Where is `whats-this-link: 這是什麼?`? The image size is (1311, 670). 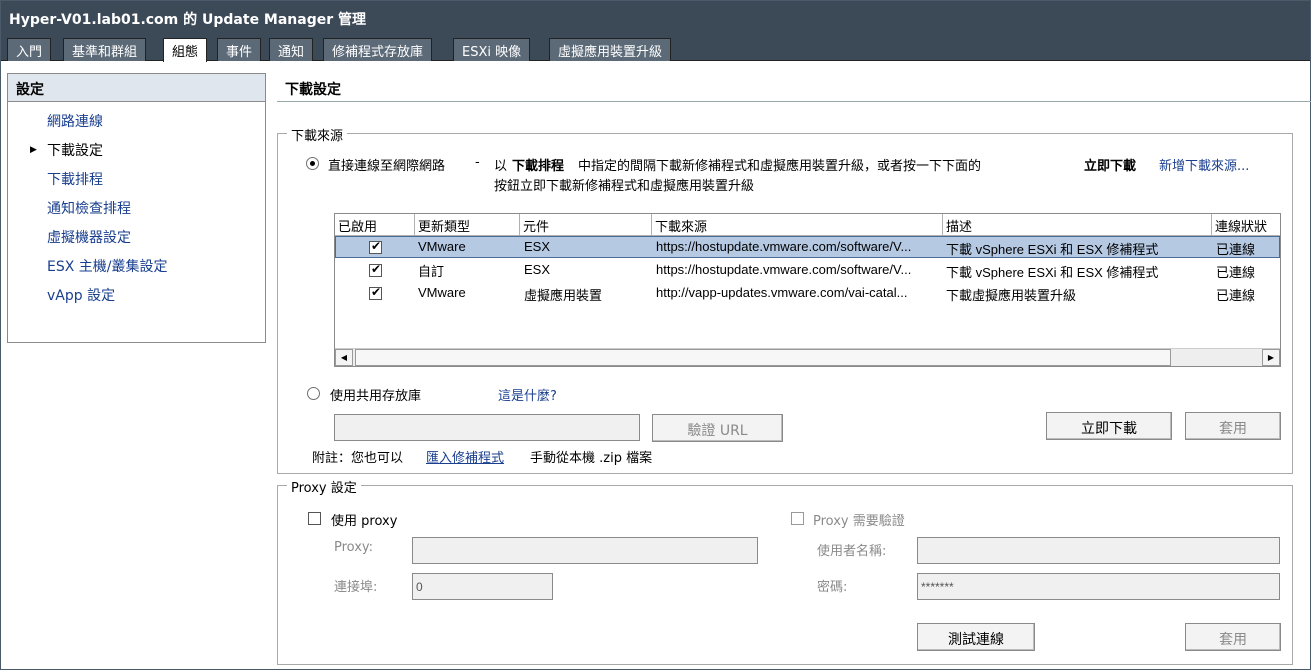
whats-this-link: 這是什麼? is located at coordinates (527, 394).